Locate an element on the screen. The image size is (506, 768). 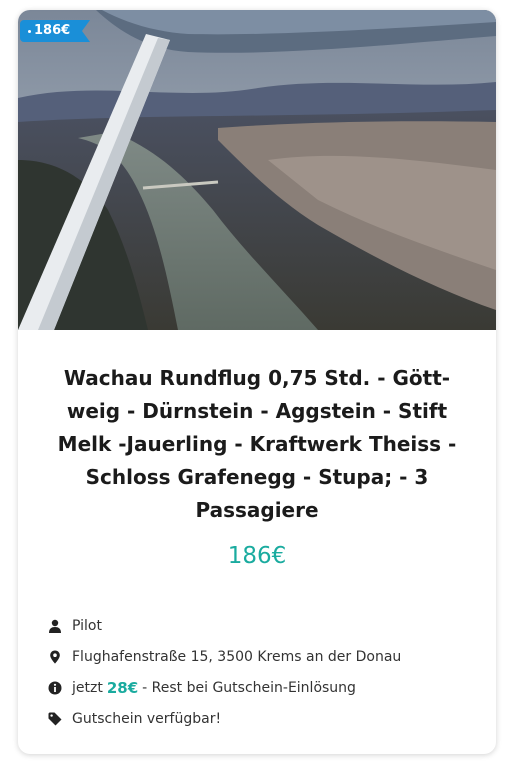
tag-icon is located at coordinates (55, 718).